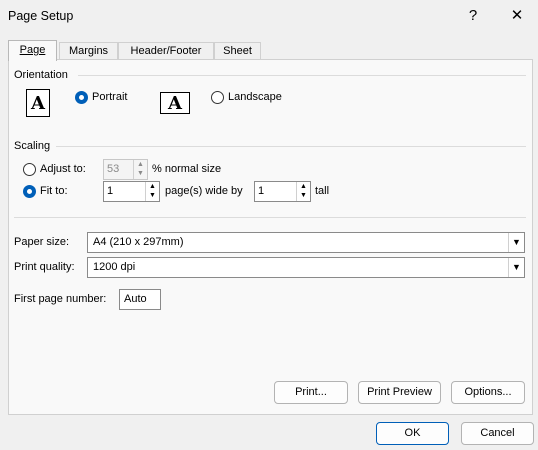 The width and height of the screenshot is (538, 450). Describe the element at coordinates (131, 191) in the screenshot. I see `fit-wide-spinner: 1 ▲ ▼` at that location.